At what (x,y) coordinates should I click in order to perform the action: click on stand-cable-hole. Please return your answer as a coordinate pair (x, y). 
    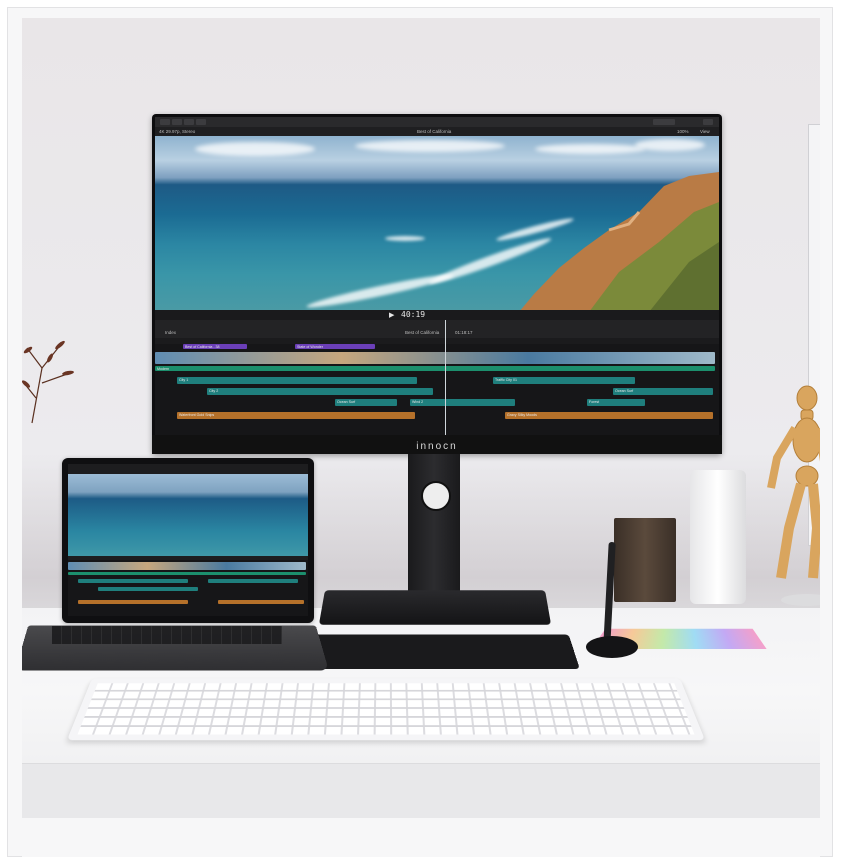
    Looking at the image, I should click on (436, 496).